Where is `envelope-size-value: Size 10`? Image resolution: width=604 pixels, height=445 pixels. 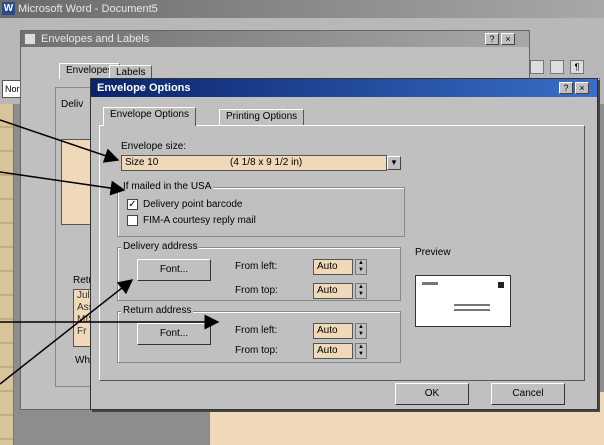 envelope-size-value: Size 10 is located at coordinates (142, 162).